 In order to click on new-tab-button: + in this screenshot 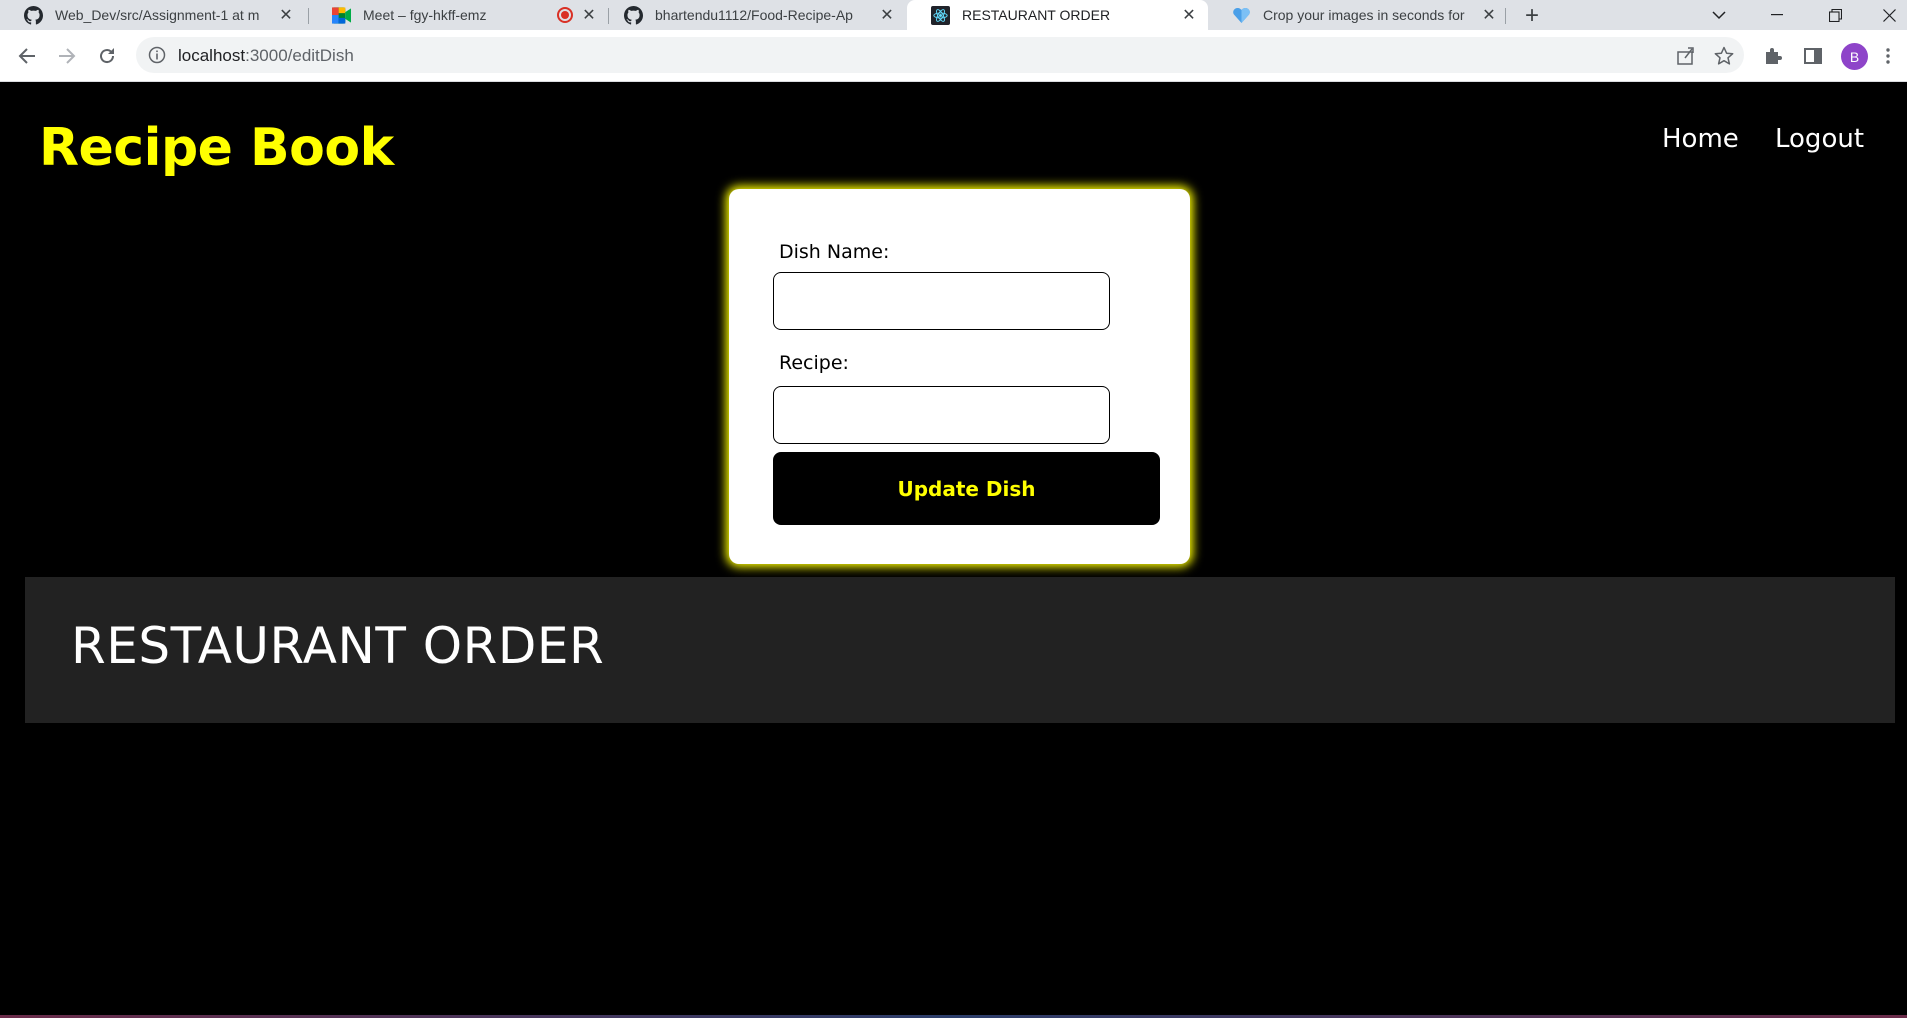, I will do `click(1532, 16)`.